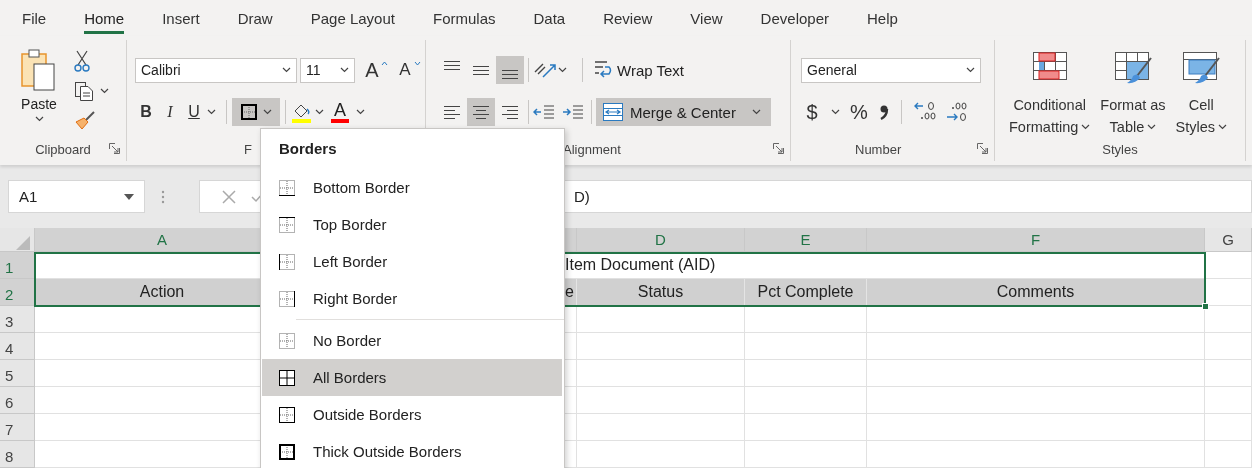 The width and height of the screenshot is (1252, 468). I want to click on grid-cell: Status, so click(661, 292).